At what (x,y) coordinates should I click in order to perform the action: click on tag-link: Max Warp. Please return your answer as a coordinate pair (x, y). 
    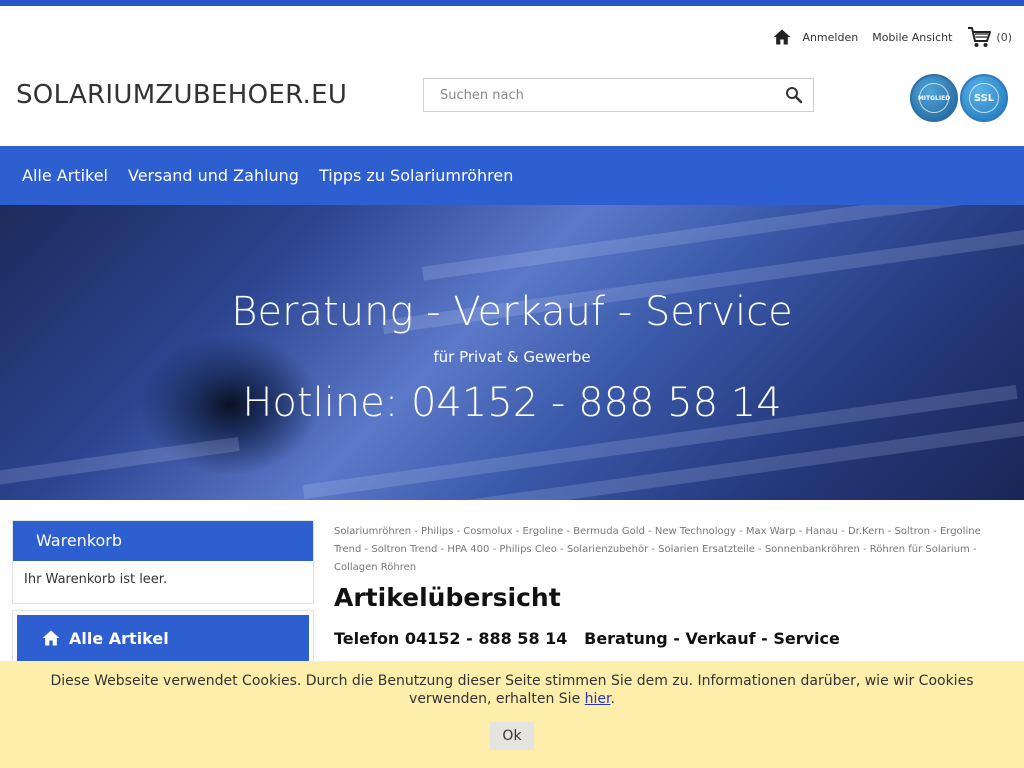
    Looking at the image, I should click on (771, 531).